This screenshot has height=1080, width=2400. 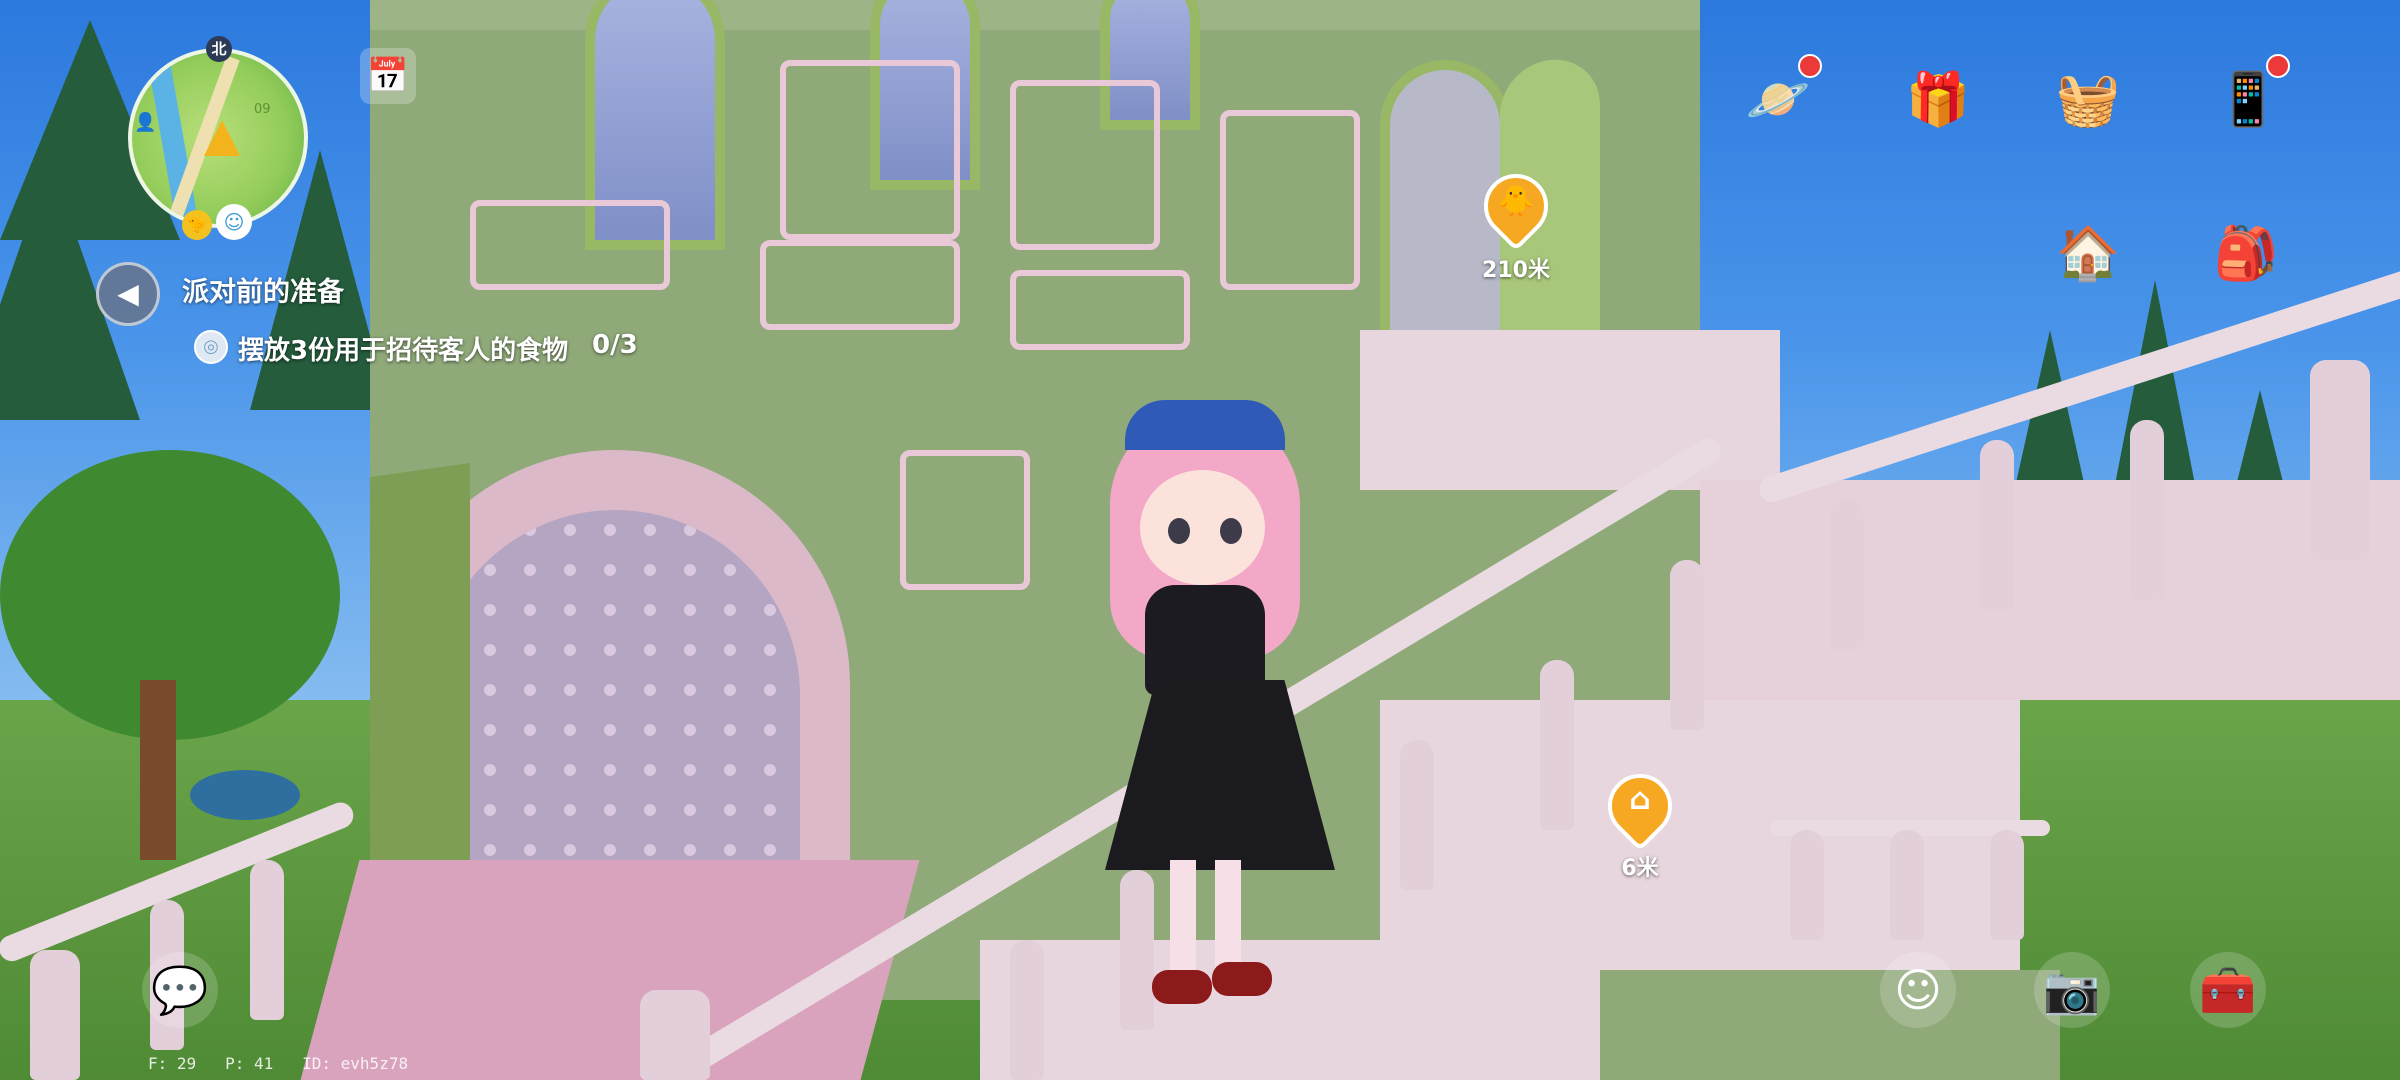 What do you see at coordinates (263, 289) in the screenshot?
I see `quest-title: 派对前的准备` at bounding box center [263, 289].